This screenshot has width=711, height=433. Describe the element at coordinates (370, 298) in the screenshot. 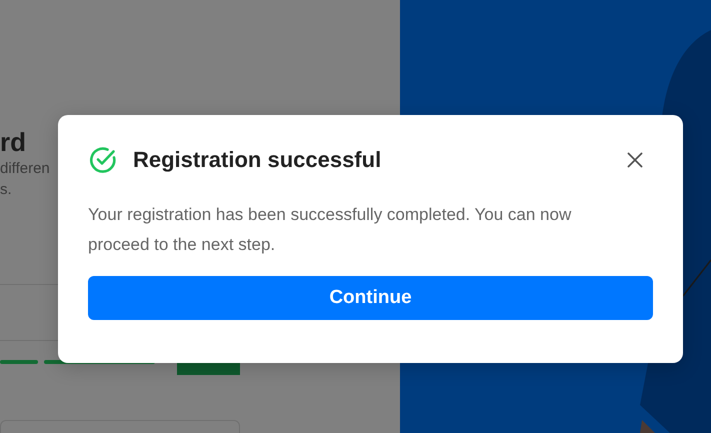

I see `continue-button: Continue` at that location.